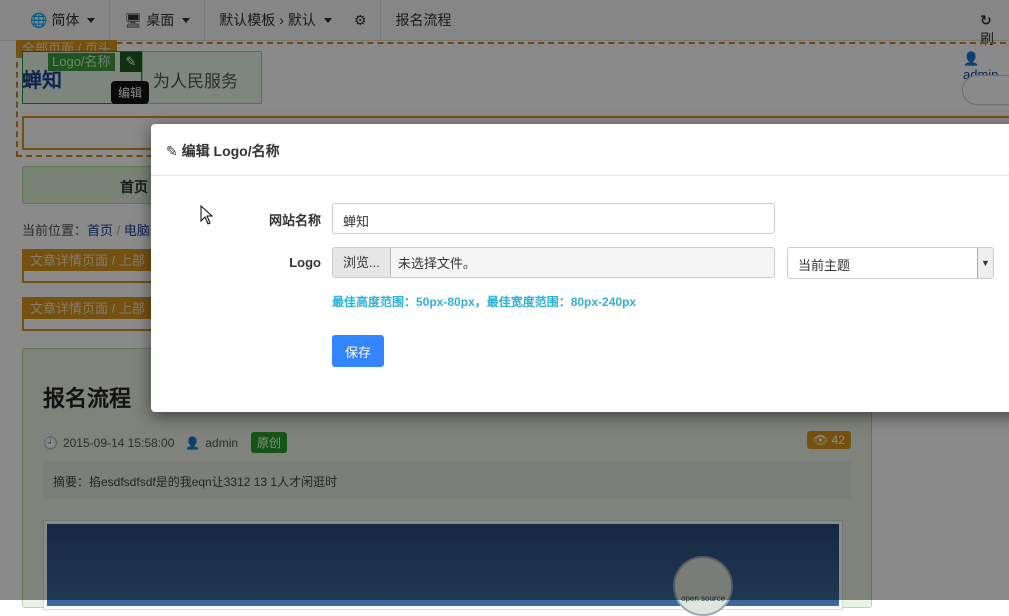 Image resolution: width=1009 pixels, height=616 pixels. Describe the element at coordinates (580, 150) in the screenshot. I see `modal-header: ✎ 编辑 Logo/名称` at that location.